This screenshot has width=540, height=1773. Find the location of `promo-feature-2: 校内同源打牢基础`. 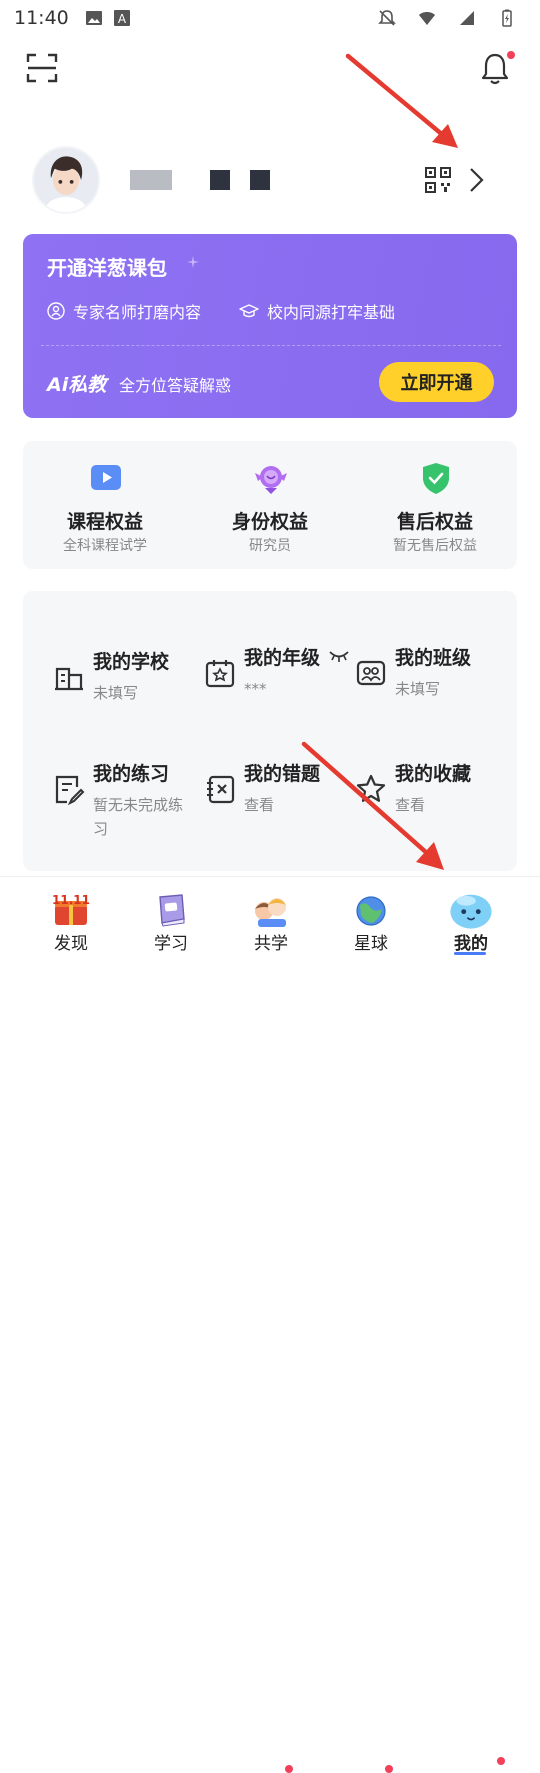

promo-feature-2: 校内同源打牢基础 is located at coordinates (317, 311).